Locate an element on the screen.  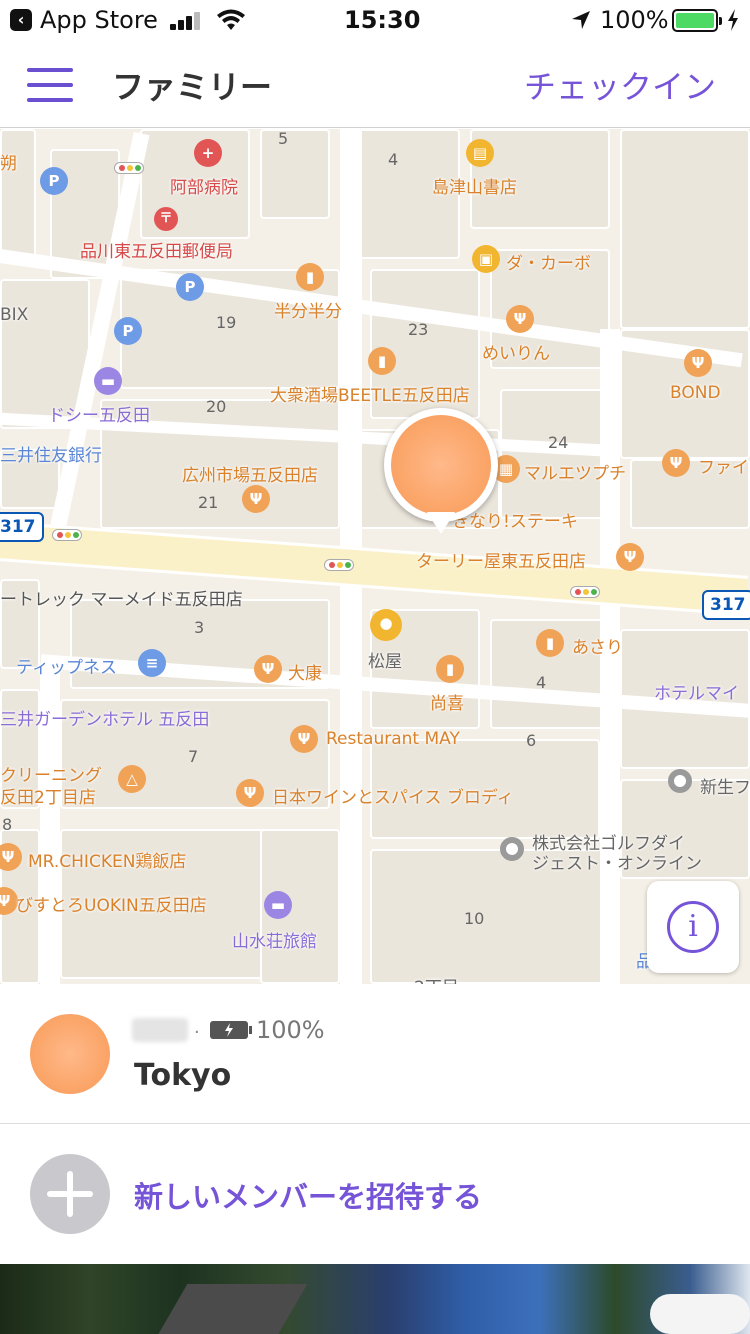
block-number: 6 is located at coordinates (531, 740).